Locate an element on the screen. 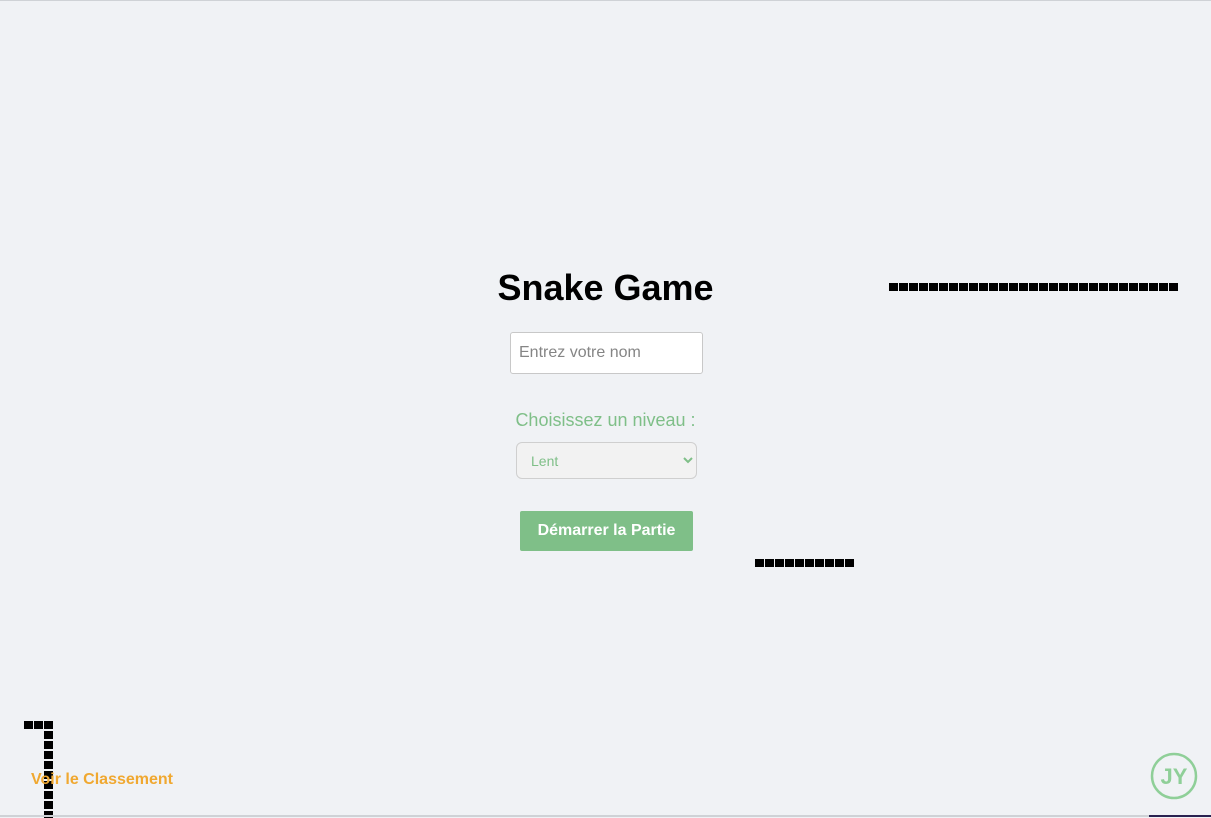 This screenshot has width=1211, height=818. snake-middle is located at coordinates (804, 563).